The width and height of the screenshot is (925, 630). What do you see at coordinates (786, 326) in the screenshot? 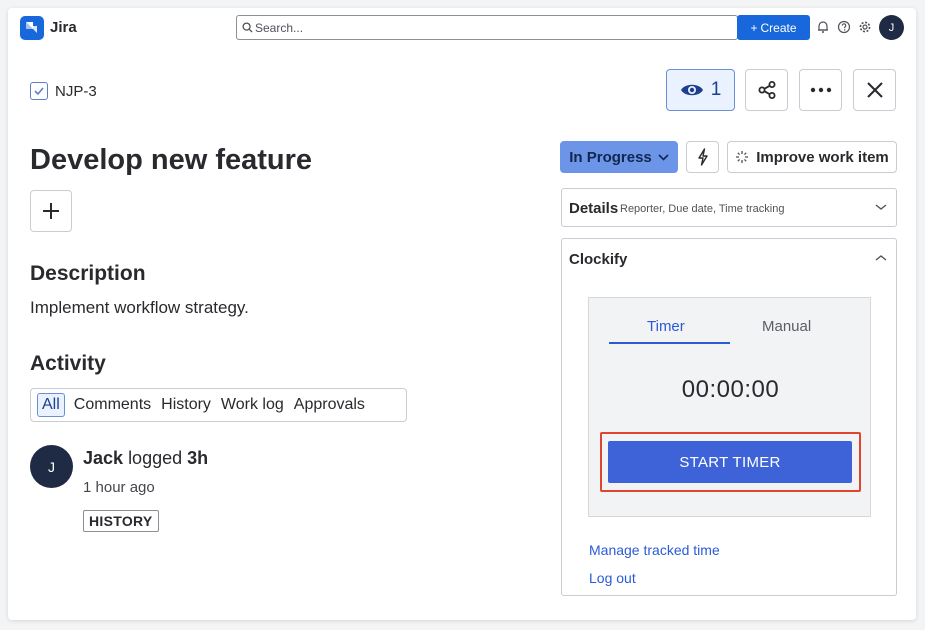
I see `tab-manual: Manual` at bounding box center [786, 326].